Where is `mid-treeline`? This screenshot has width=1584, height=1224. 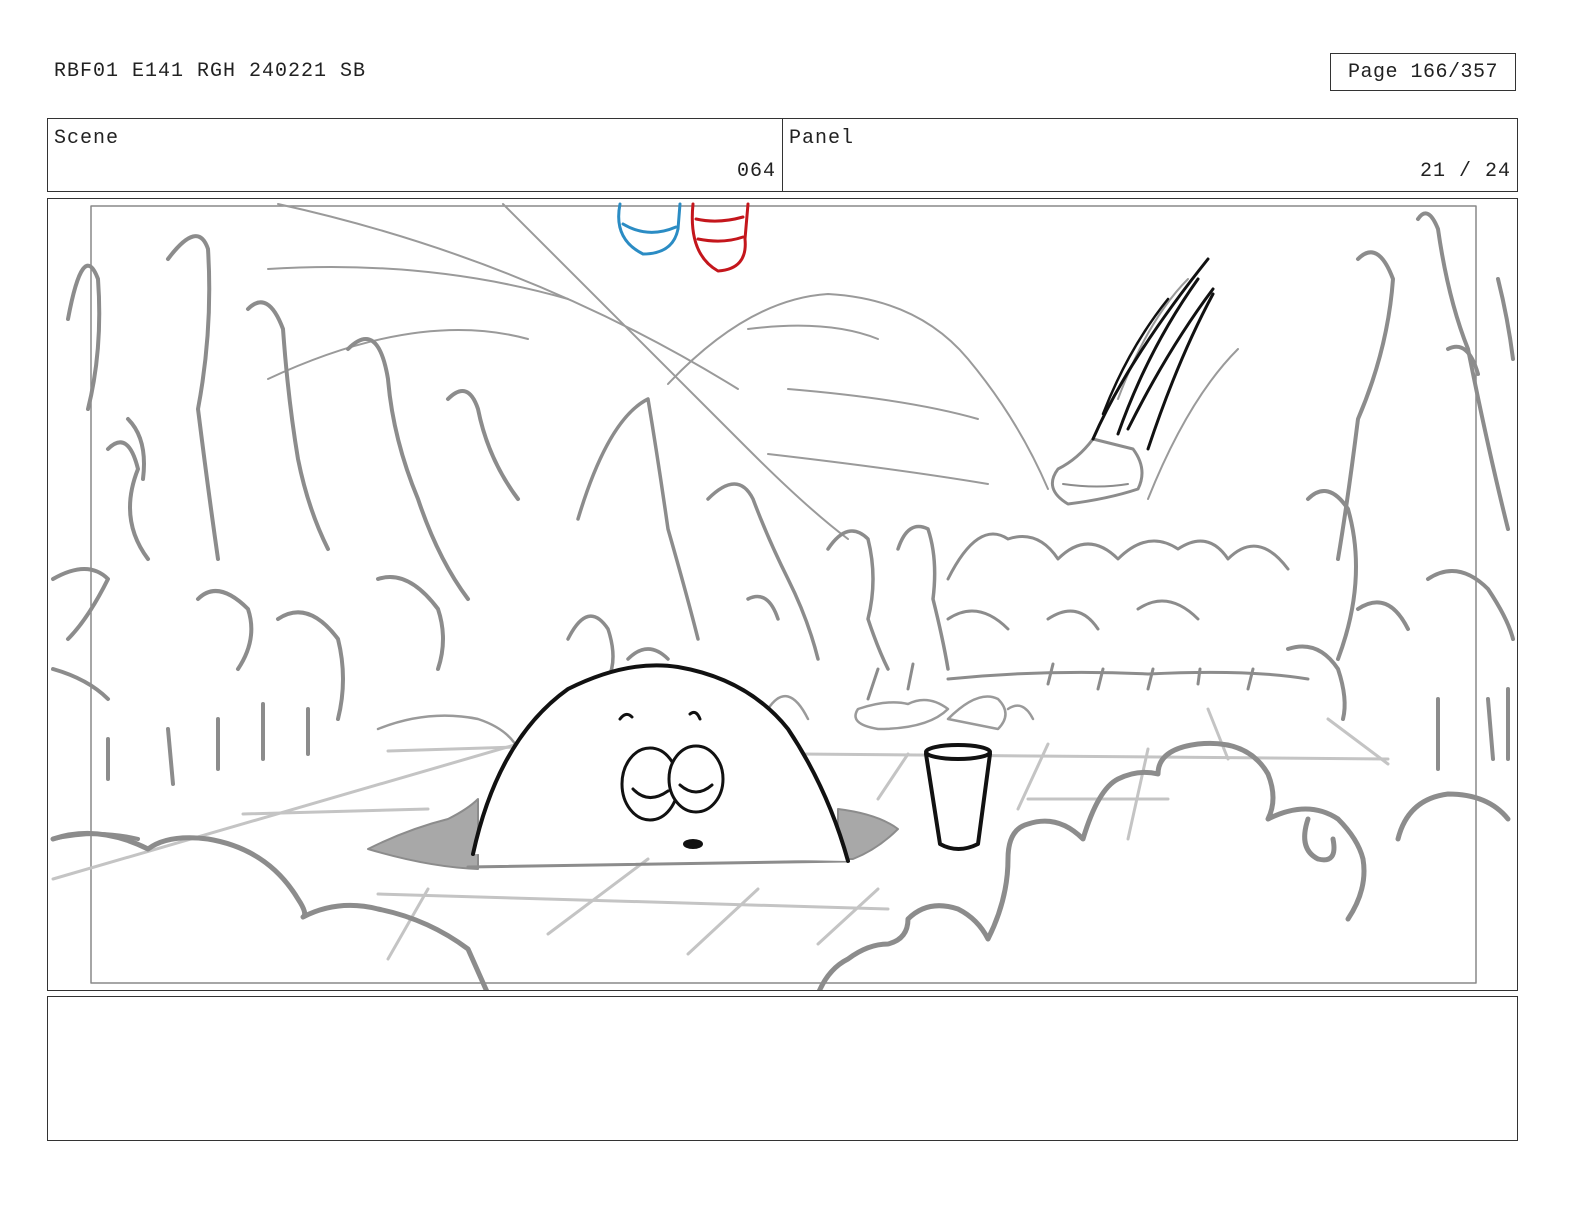 mid-treeline is located at coordinates (843, 641).